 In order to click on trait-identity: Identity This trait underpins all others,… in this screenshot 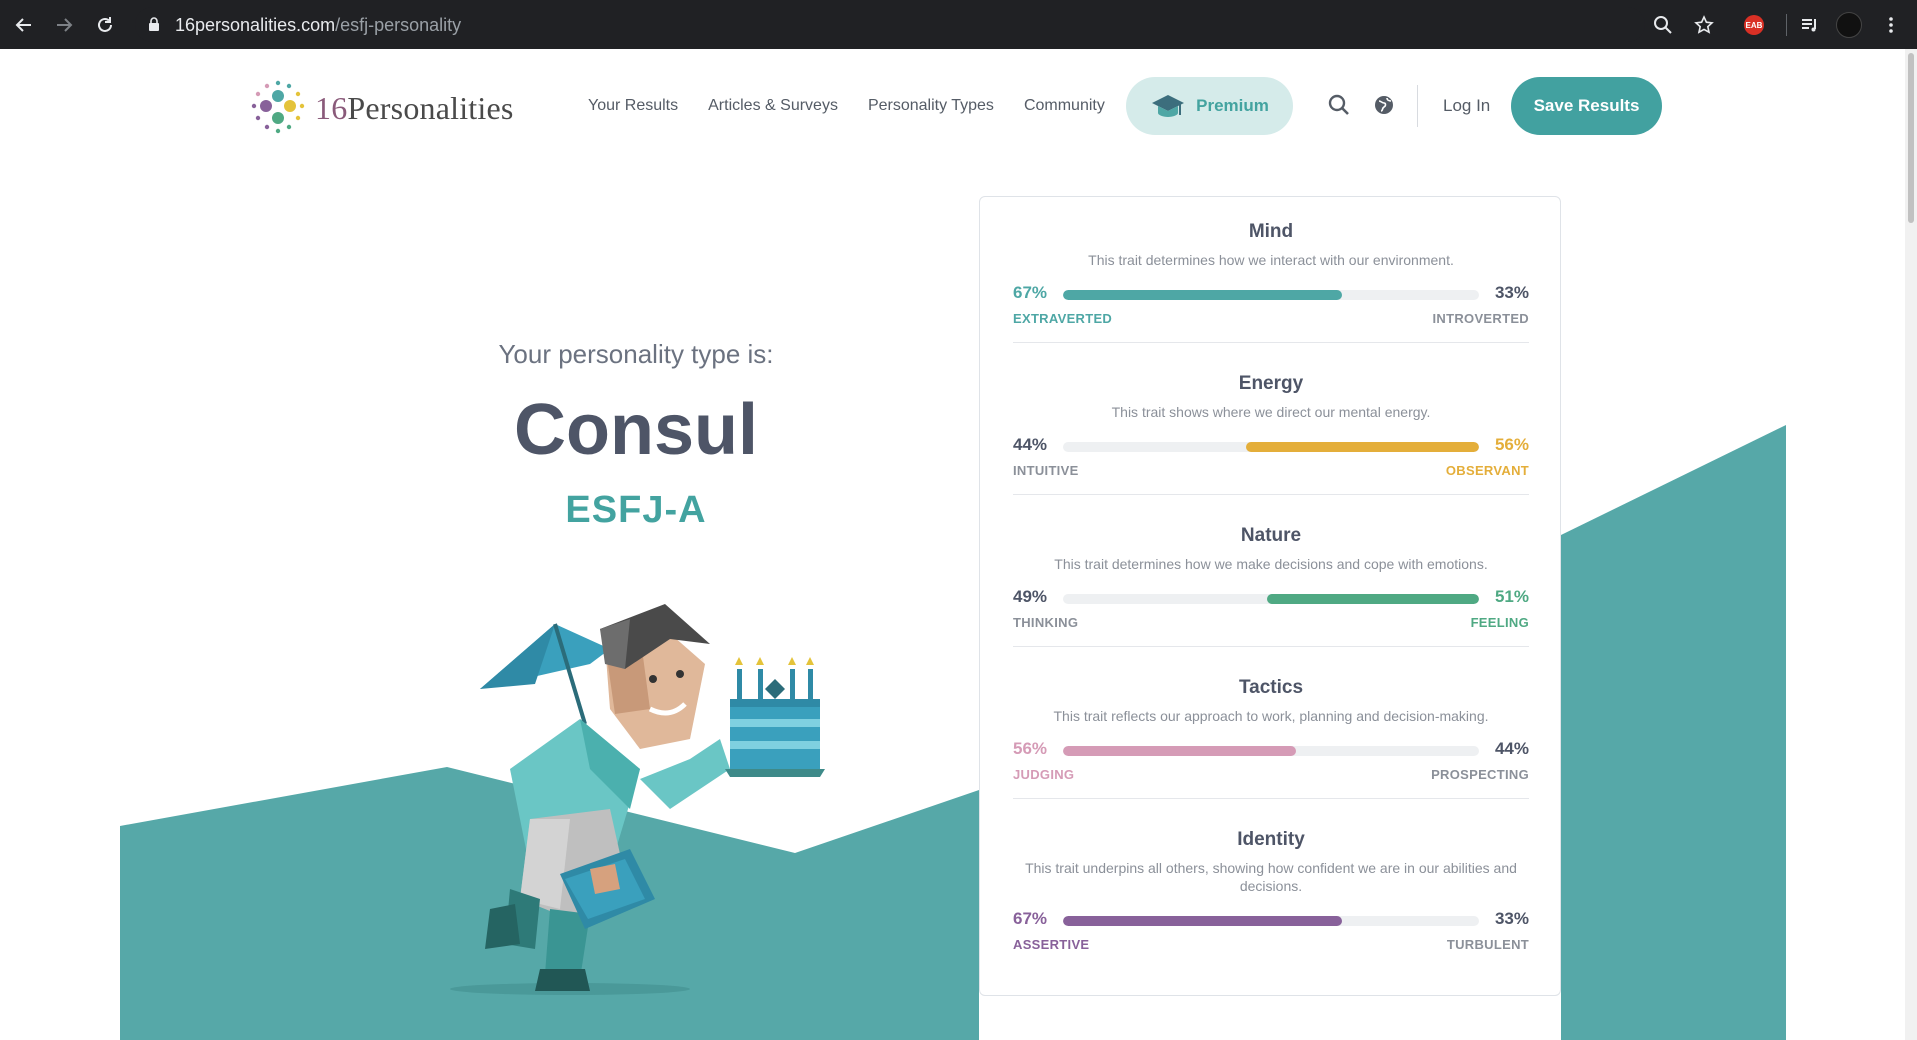, I will do `click(1271, 892)`.